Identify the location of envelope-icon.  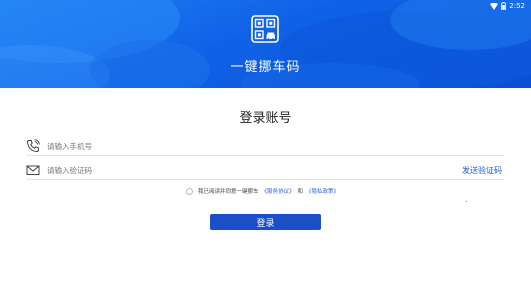
(33, 170).